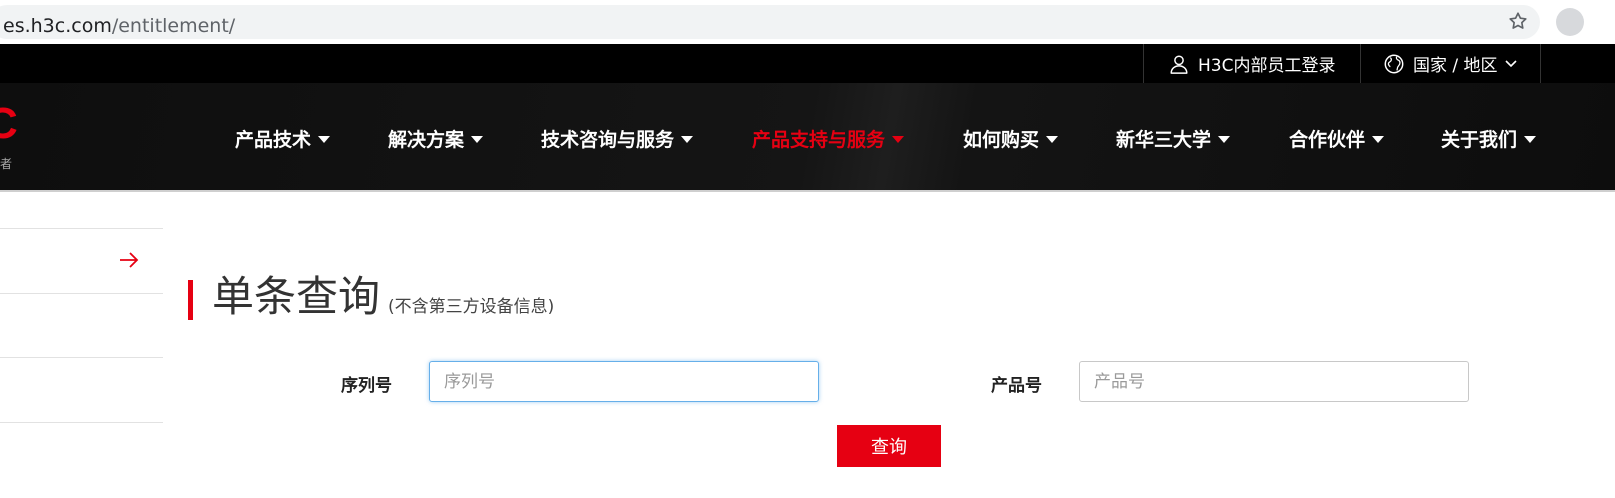  I want to click on nav-item-about: 关于我们, so click(1489, 138).